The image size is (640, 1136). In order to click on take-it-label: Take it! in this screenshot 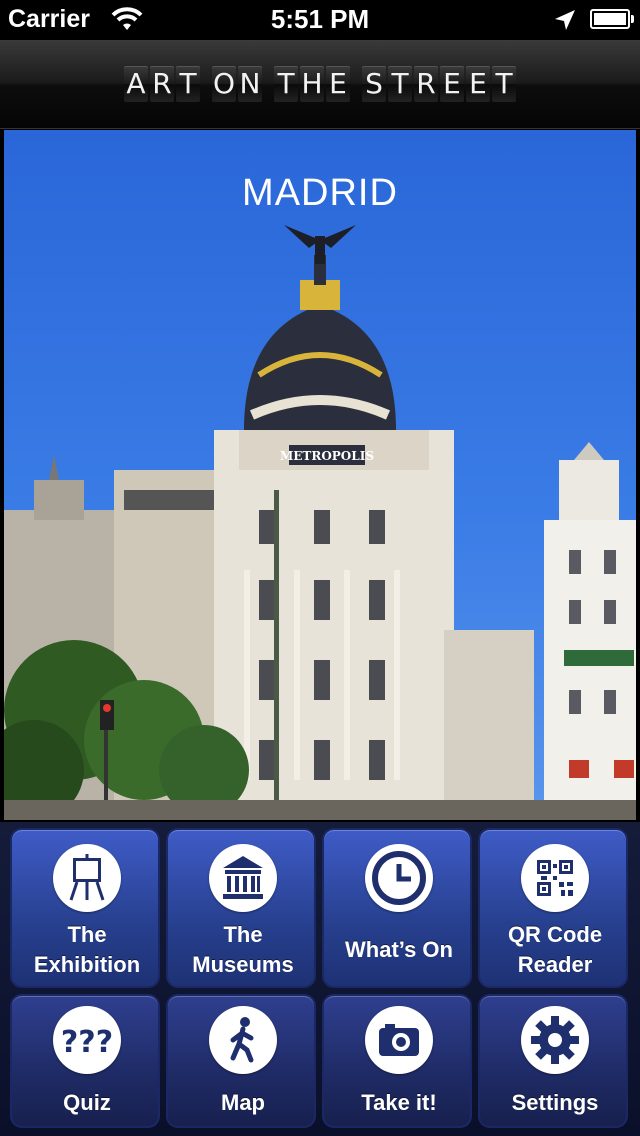, I will do `click(399, 1102)`.